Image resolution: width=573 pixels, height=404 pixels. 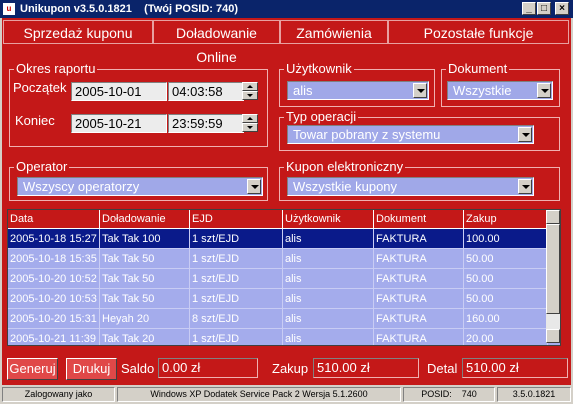 I want to click on version-status: 3.5.0.1821, so click(x=534, y=394).